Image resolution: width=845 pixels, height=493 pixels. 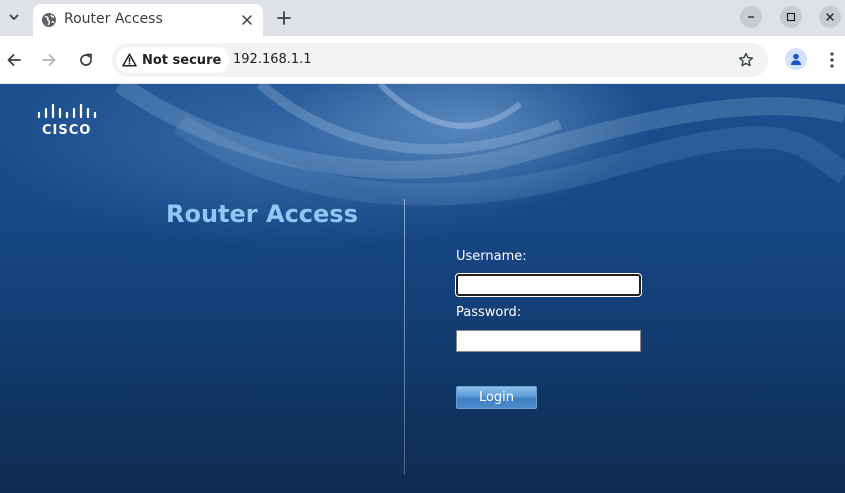 I want to click on new-tab-button, so click(x=284, y=18).